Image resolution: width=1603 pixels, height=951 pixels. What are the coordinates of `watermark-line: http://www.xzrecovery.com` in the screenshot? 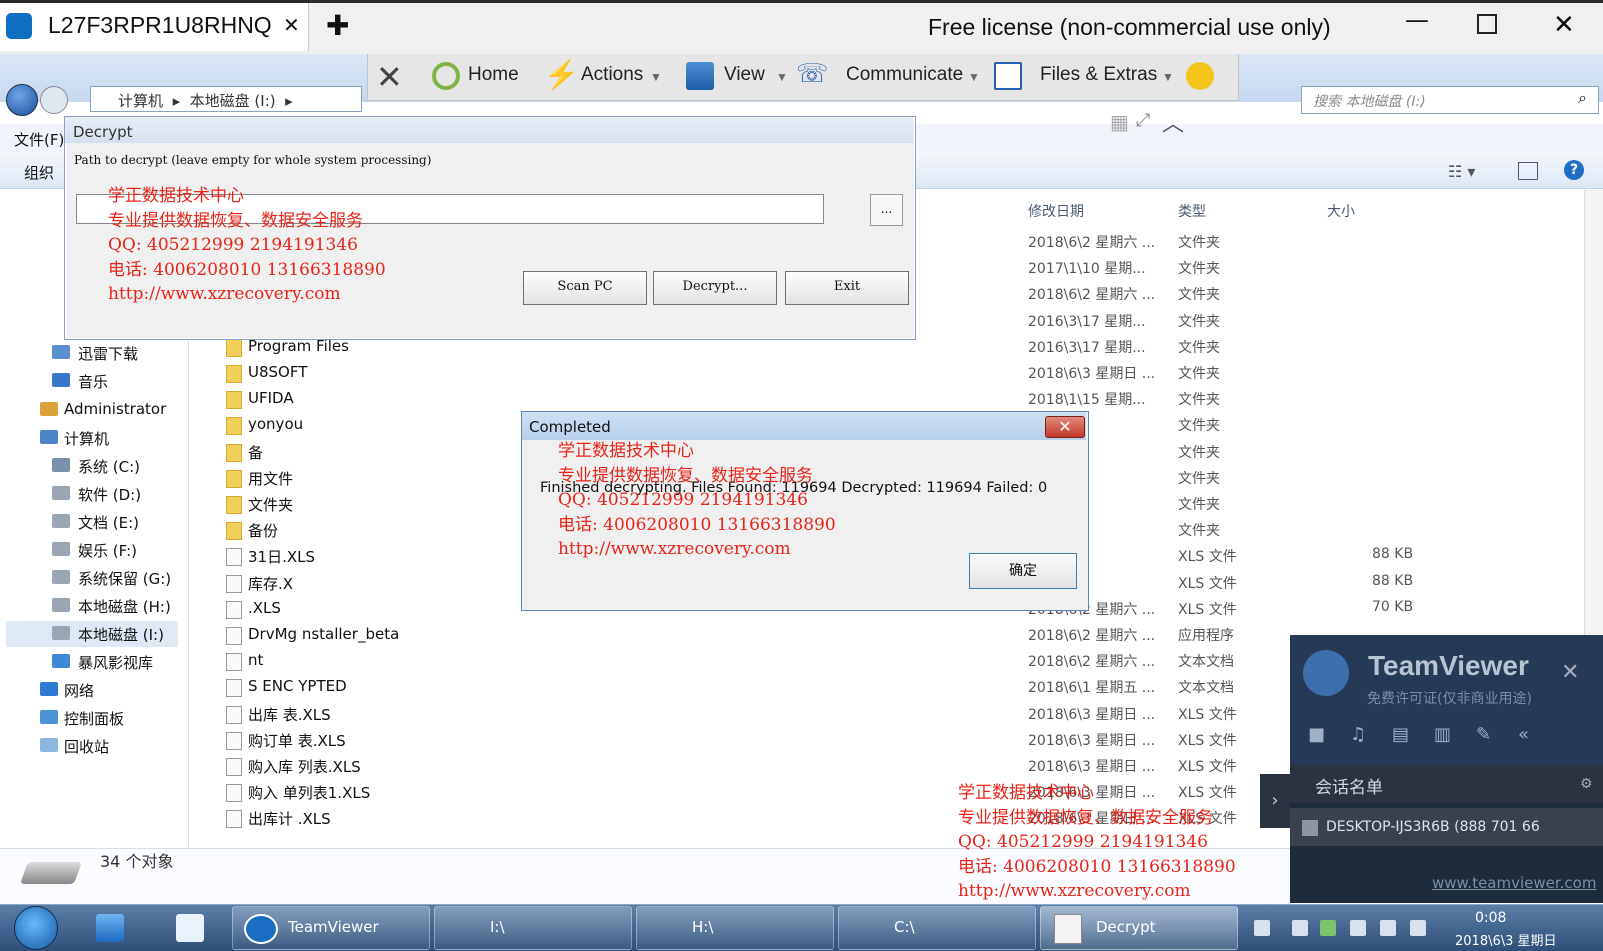 It's located at (674, 549).